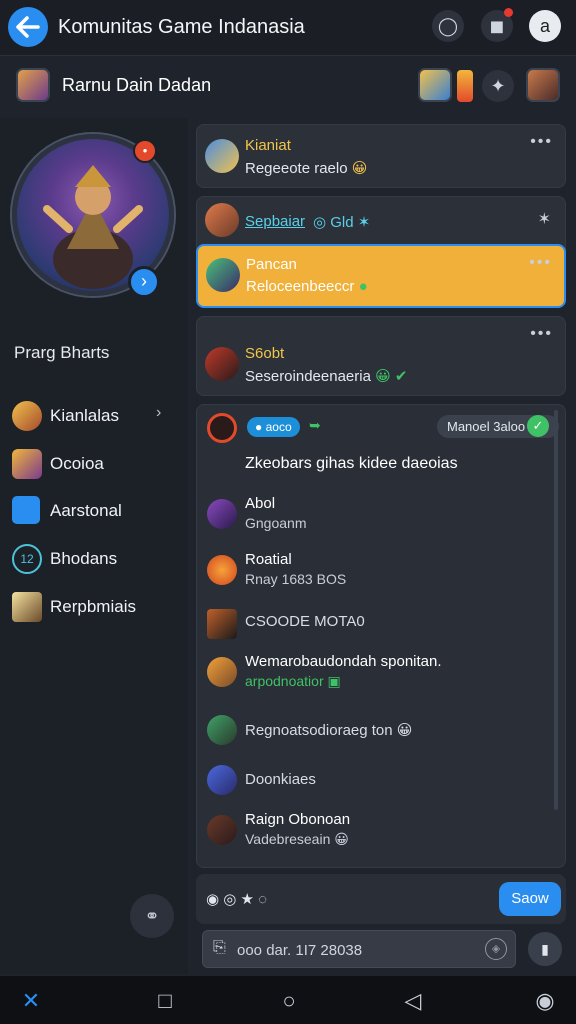  I want to click on hero-notification-badge: •, so click(145, 151).